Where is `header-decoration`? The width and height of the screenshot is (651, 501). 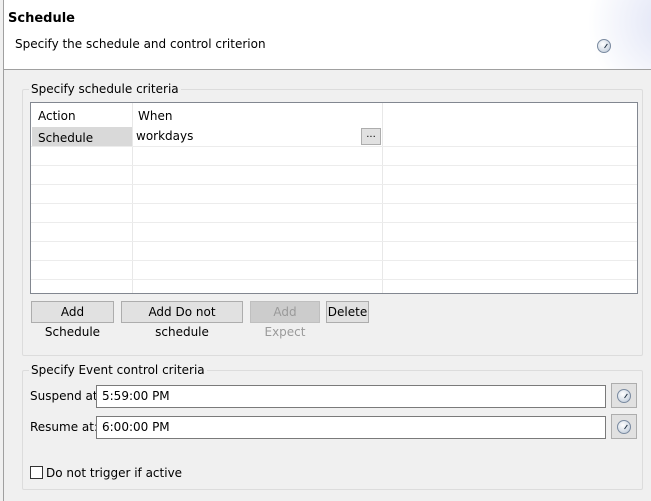
header-decoration is located at coordinates (616, 34).